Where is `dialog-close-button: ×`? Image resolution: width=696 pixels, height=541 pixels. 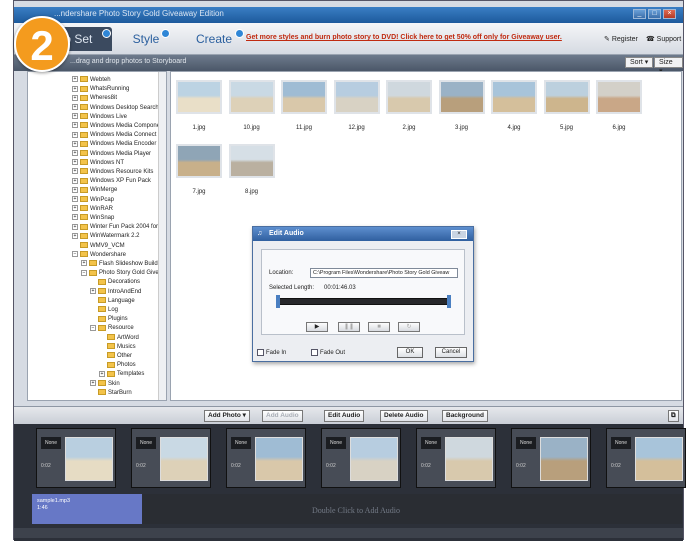
dialog-close-button: × is located at coordinates (459, 234).